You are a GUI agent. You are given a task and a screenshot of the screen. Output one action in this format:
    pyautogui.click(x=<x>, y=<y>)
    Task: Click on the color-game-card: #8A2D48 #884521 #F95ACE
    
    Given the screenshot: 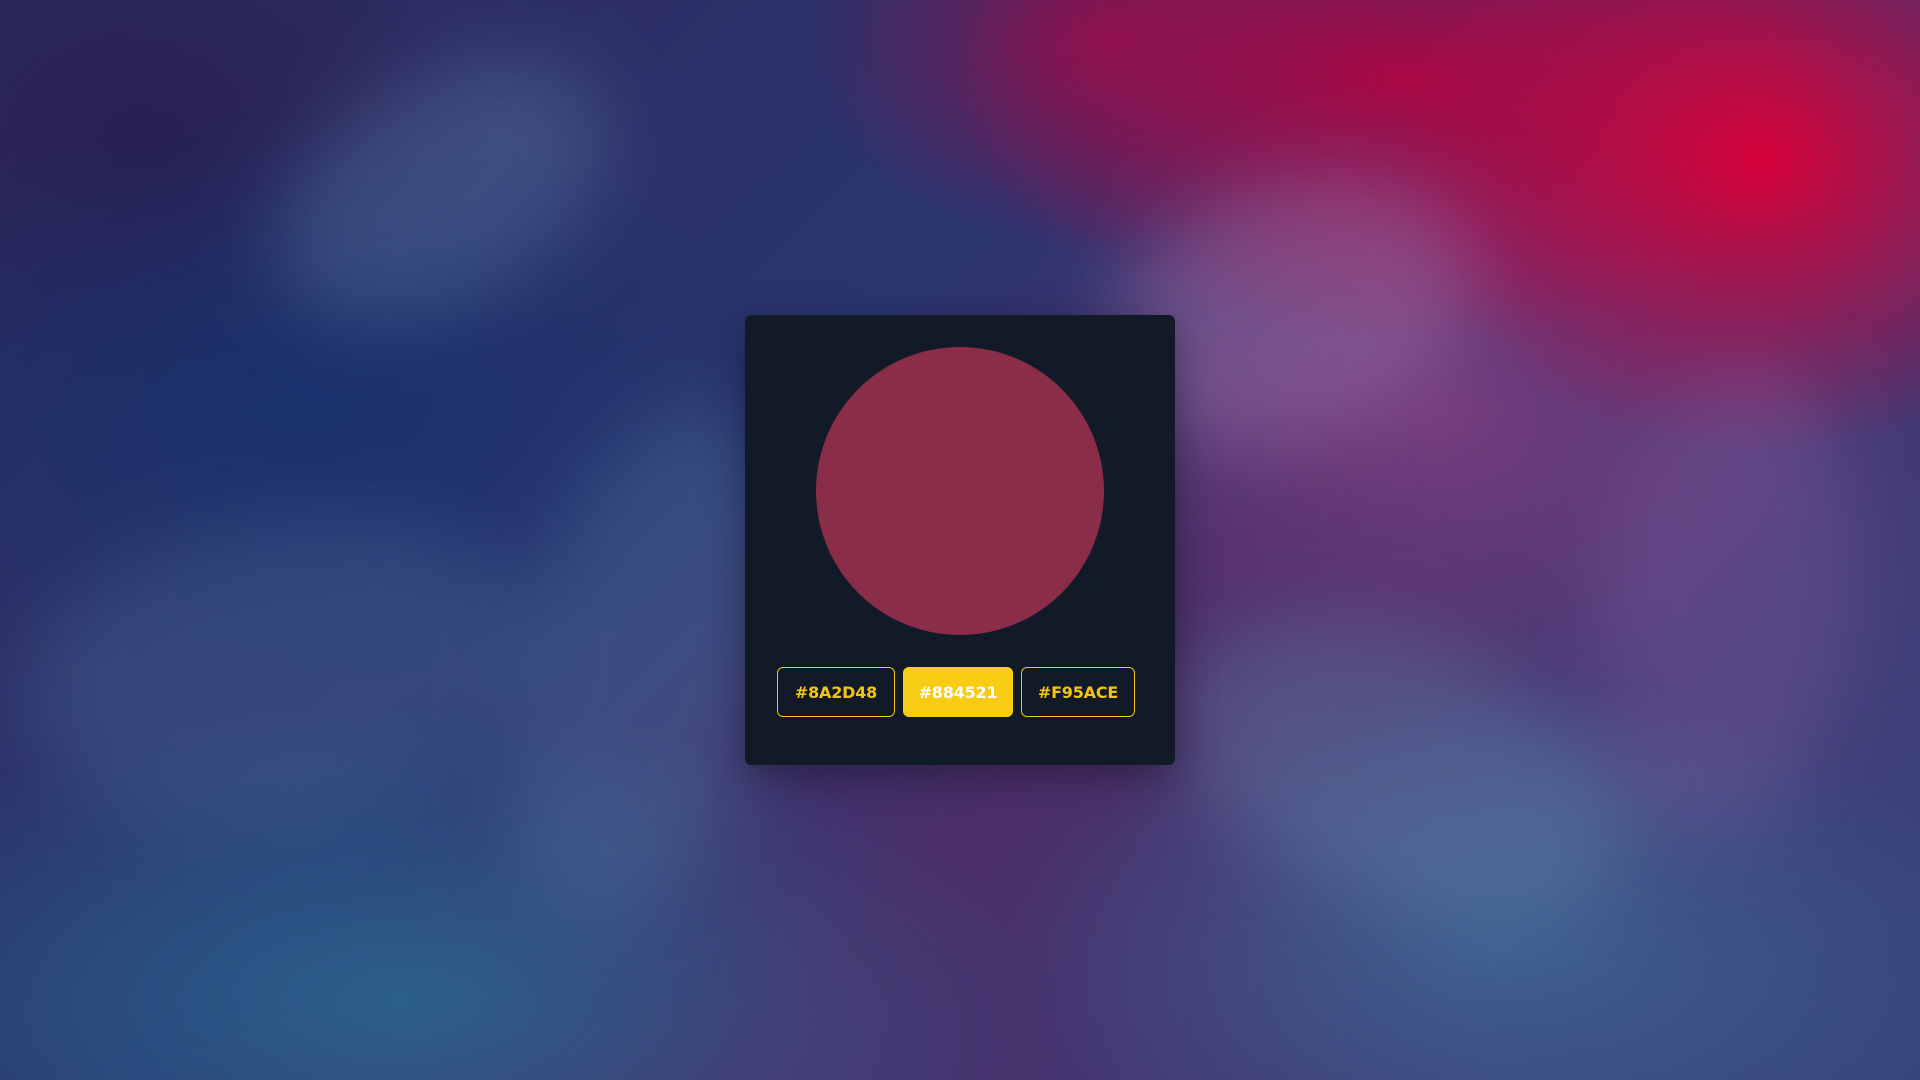 What is the action you would take?
    pyautogui.click(x=960, y=540)
    